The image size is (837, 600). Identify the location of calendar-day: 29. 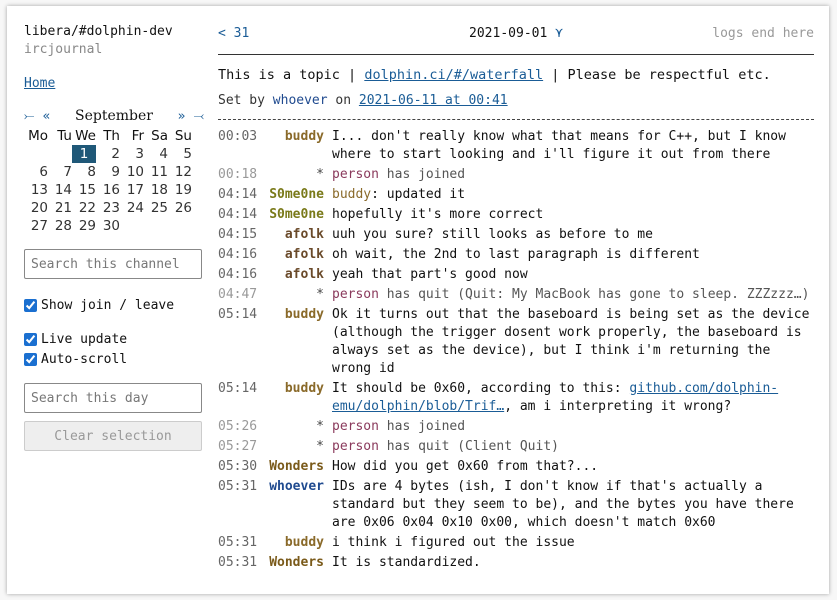
(84, 226).